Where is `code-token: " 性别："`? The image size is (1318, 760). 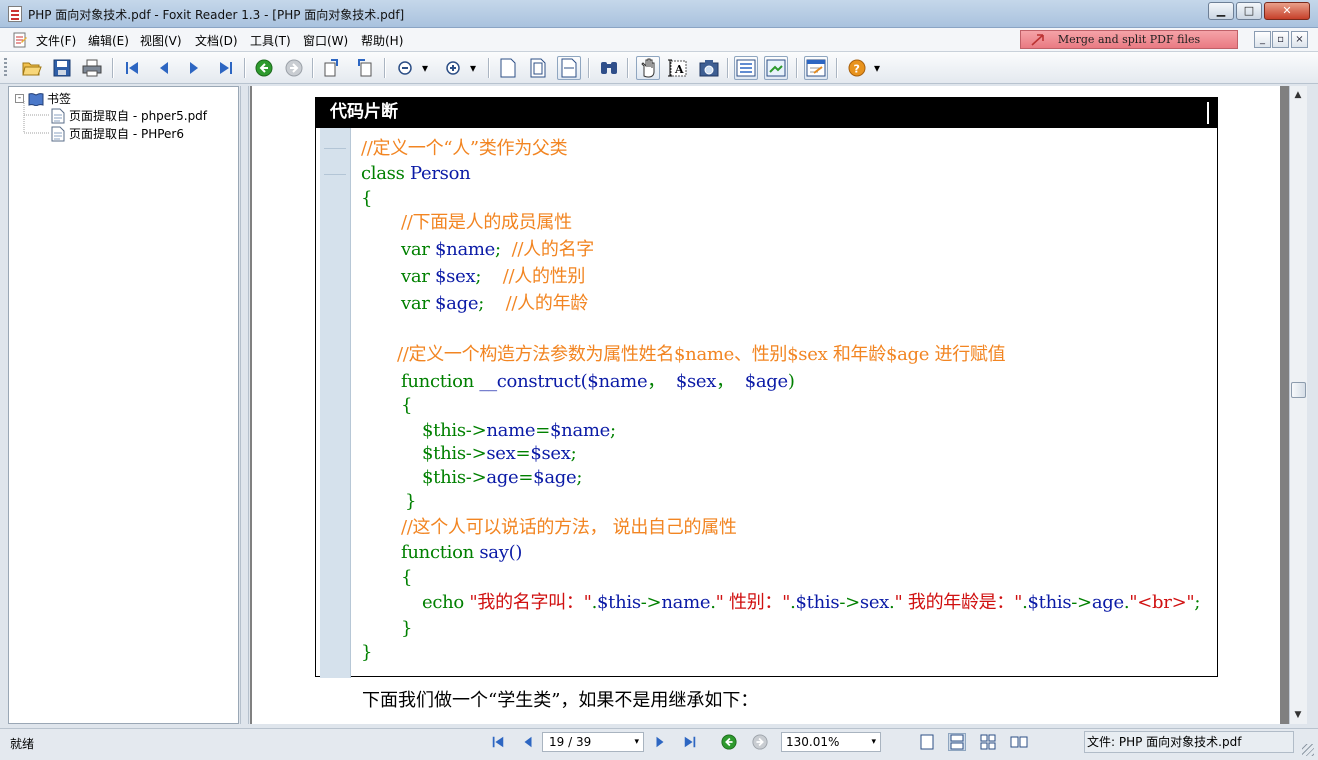 code-token: " 性别：" is located at coordinates (753, 602).